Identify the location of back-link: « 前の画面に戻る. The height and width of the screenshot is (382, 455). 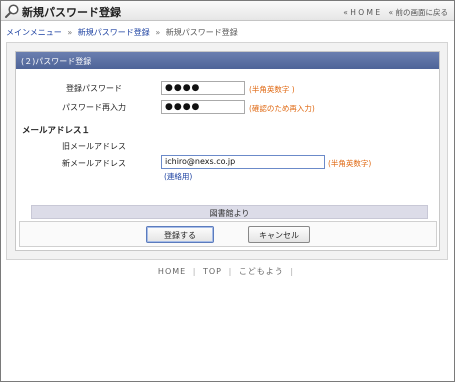
(418, 12).